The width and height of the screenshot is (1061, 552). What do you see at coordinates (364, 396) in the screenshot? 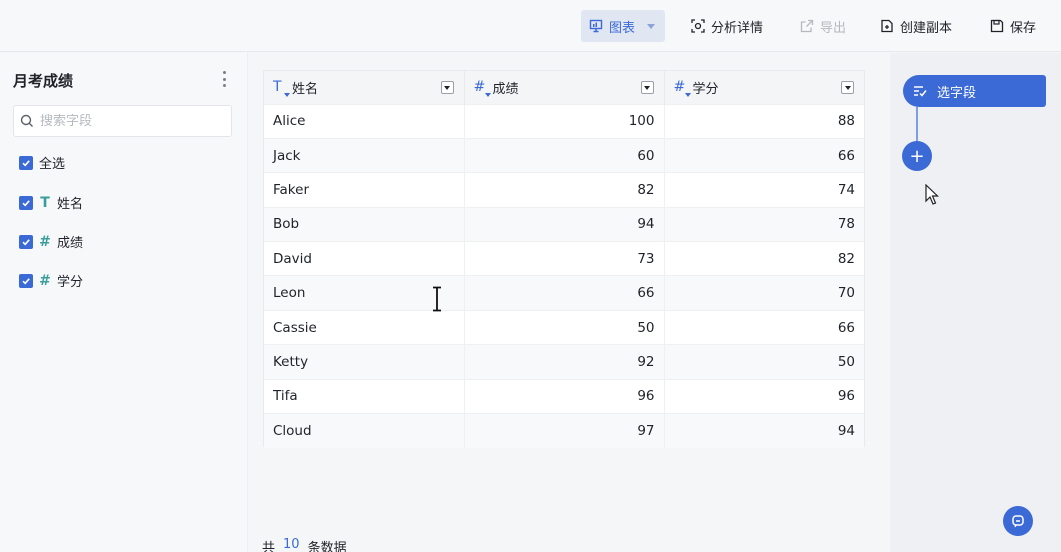
I see `cell-name: Tifa` at bounding box center [364, 396].